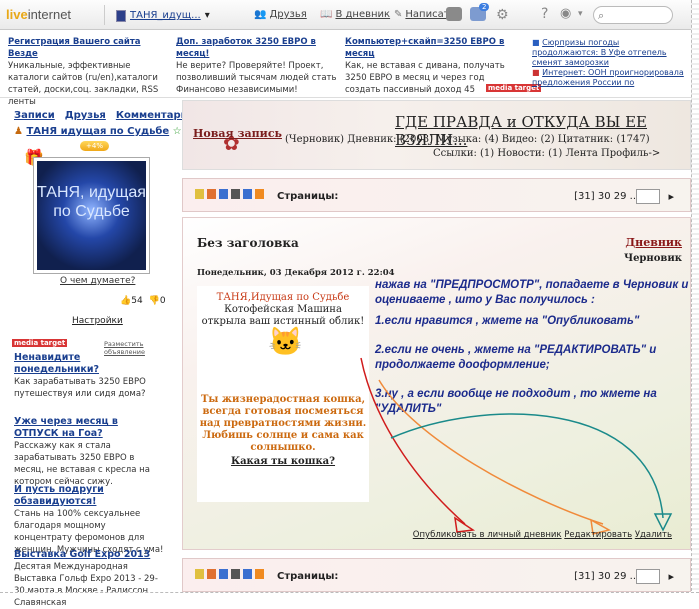 The height and width of the screenshot is (609, 699). Describe the element at coordinates (89, 48) in the screenshot. I see `ad-title: Регистрация Вашего сайта Везде` at that location.